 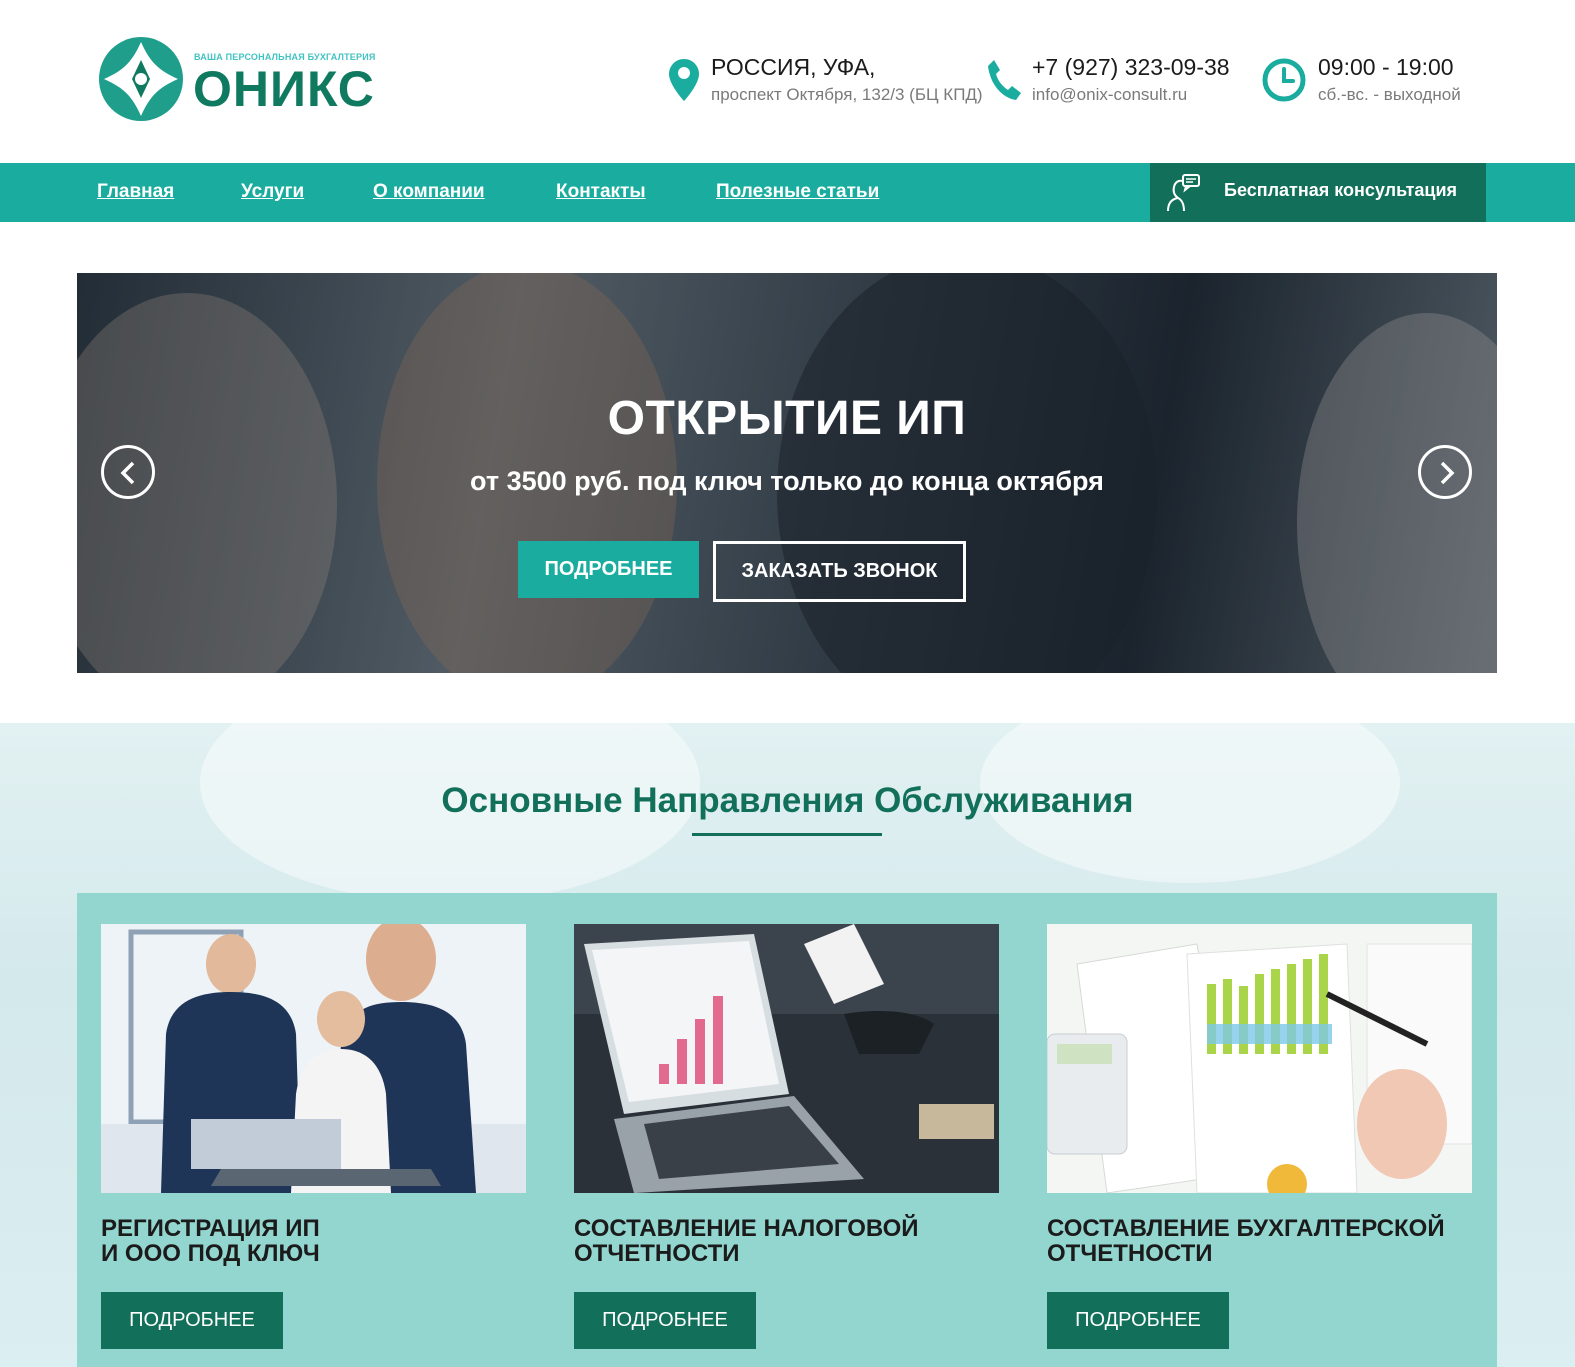 What do you see at coordinates (1004, 80) in the screenshot?
I see `phone-icon` at bounding box center [1004, 80].